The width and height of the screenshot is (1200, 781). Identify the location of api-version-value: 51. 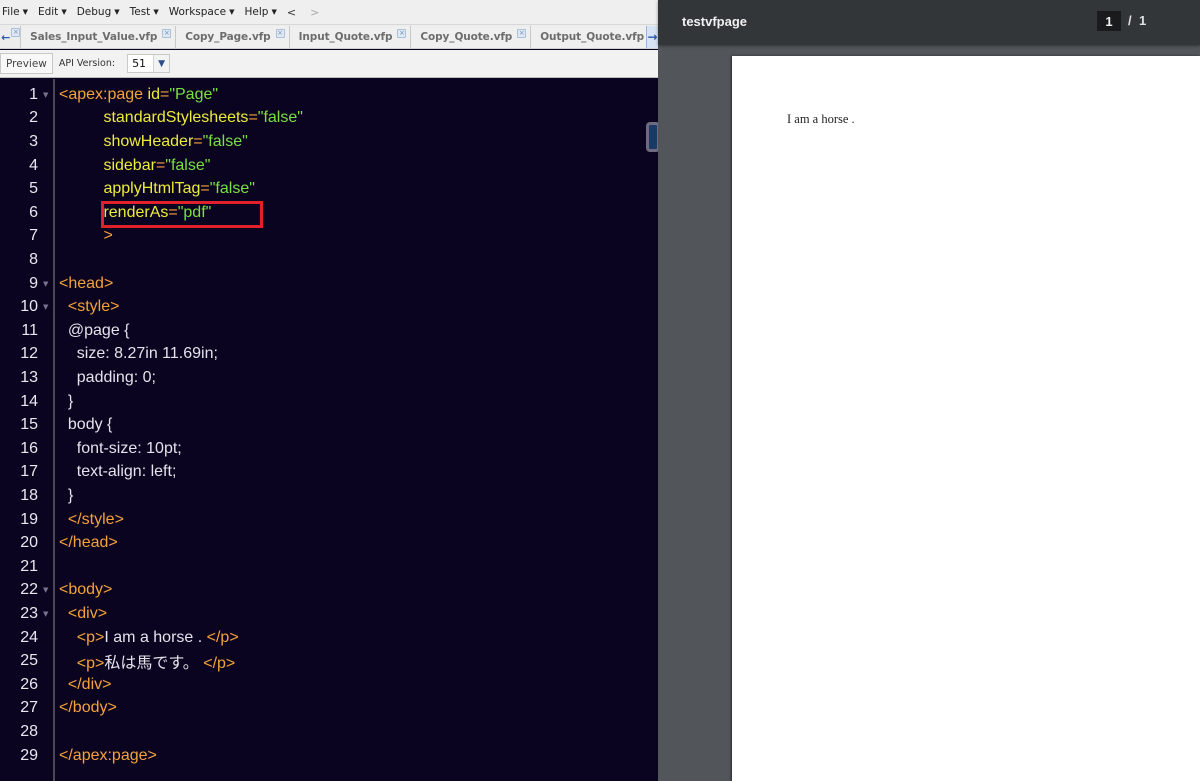
(139, 63).